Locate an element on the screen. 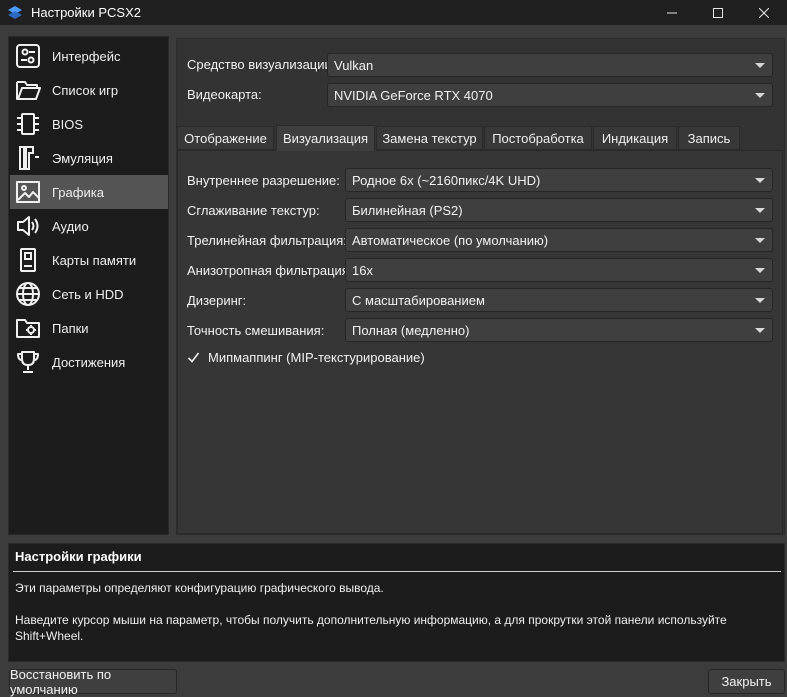 The width and height of the screenshot is (787, 697). sidebar-item-emulation: Эмуляция is located at coordinates (89, 158).